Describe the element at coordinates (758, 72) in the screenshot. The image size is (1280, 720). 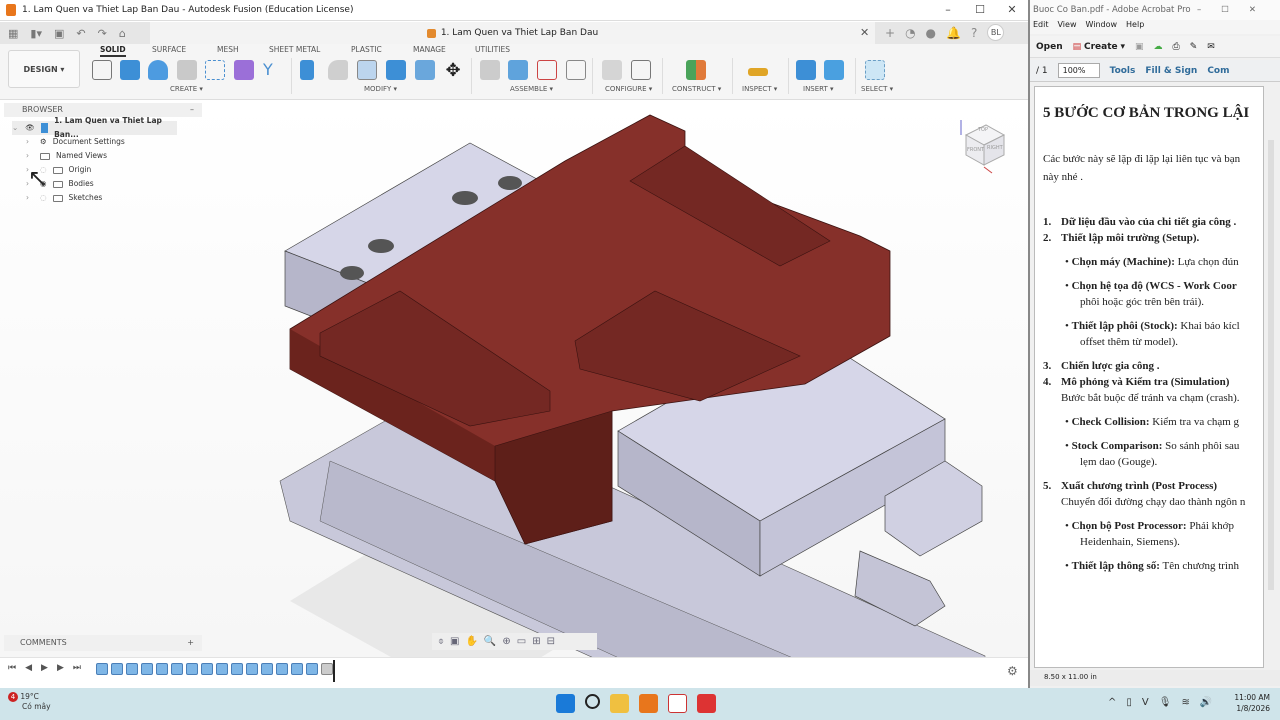
I see `measure-icon` at that location.